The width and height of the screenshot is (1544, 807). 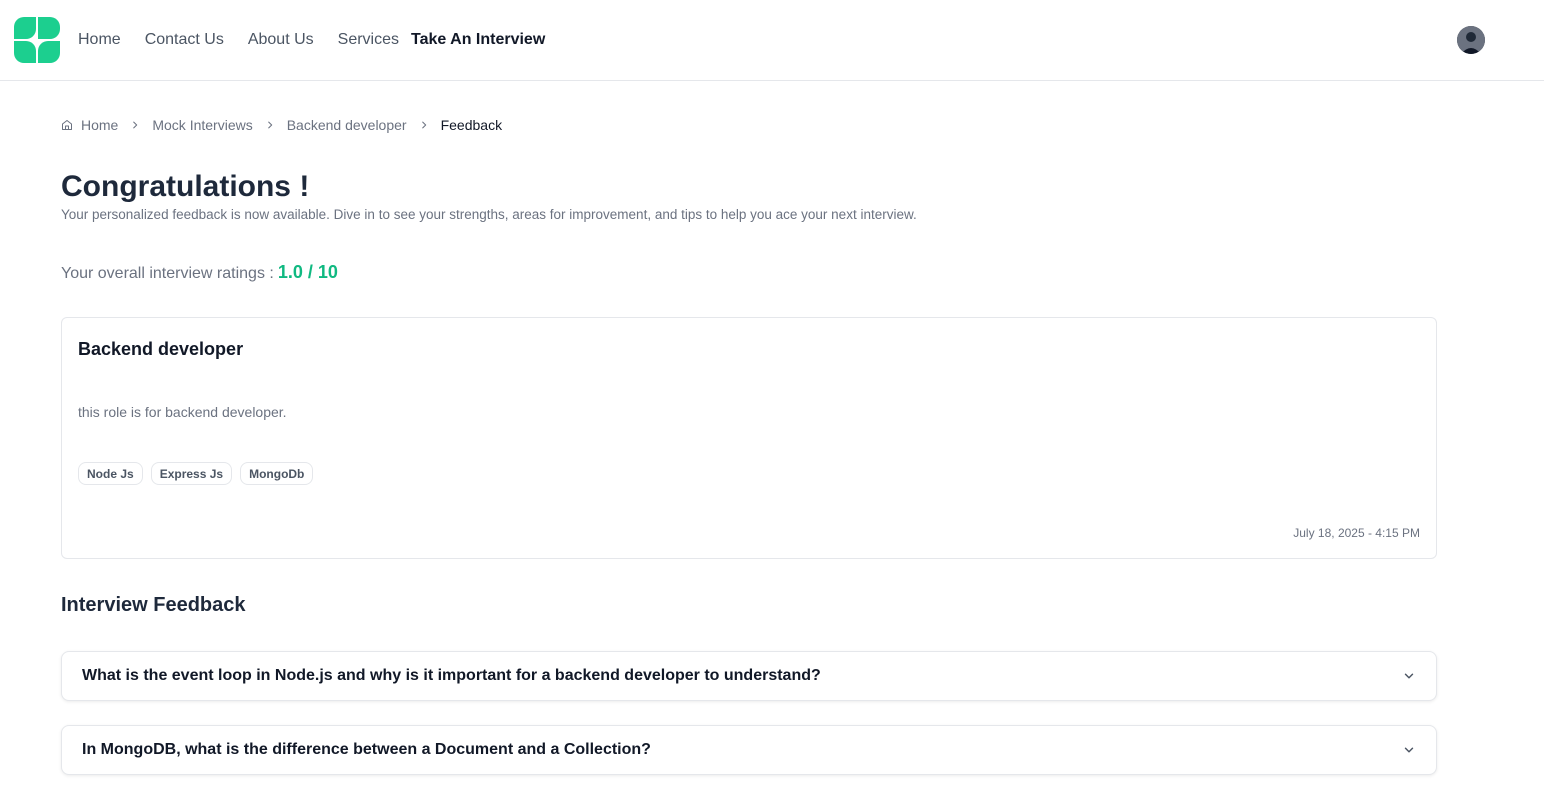 I want to click on interview-title: Backend developer, so click(x=161, y=349).